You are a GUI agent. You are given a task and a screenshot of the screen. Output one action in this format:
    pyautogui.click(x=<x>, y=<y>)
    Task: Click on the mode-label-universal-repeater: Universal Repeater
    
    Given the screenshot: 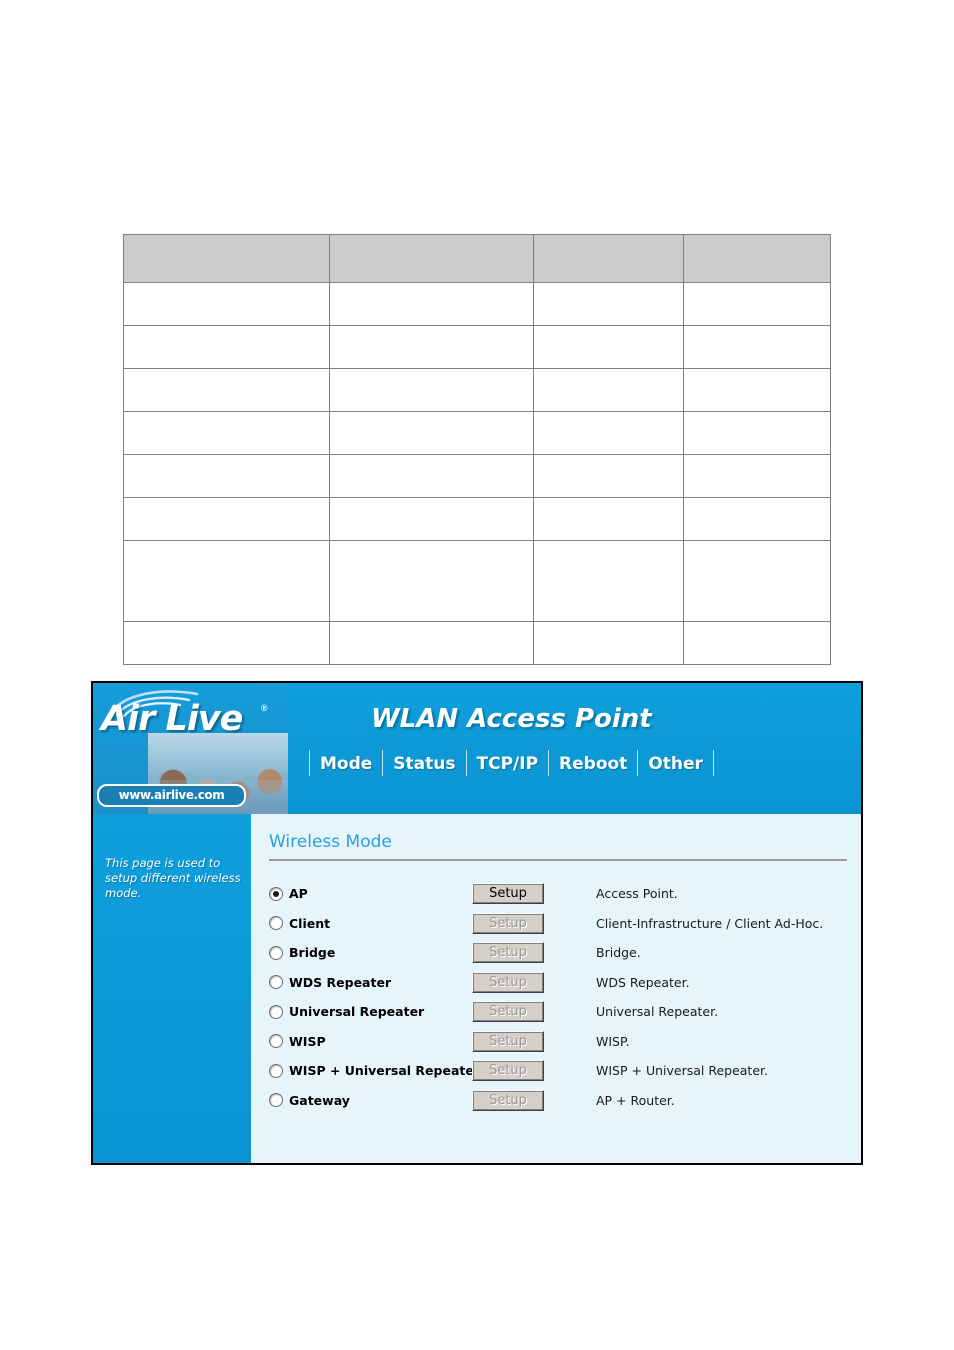 What is the action you would take?
    pyautogui.click(x=356, y=1011)
    